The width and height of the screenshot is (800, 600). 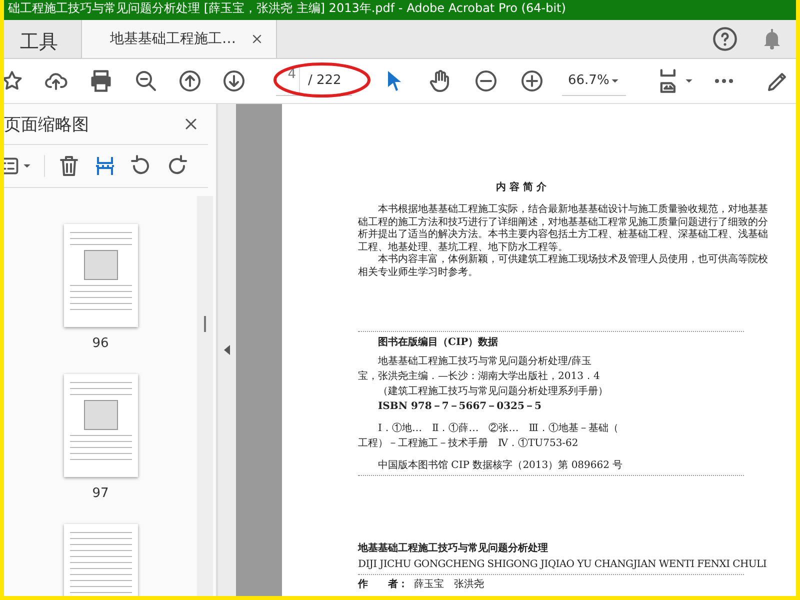 What do you see at coordinates (234, 81) in the screenshot?
I see `next-page-icon` at bounding box center [234, 81].